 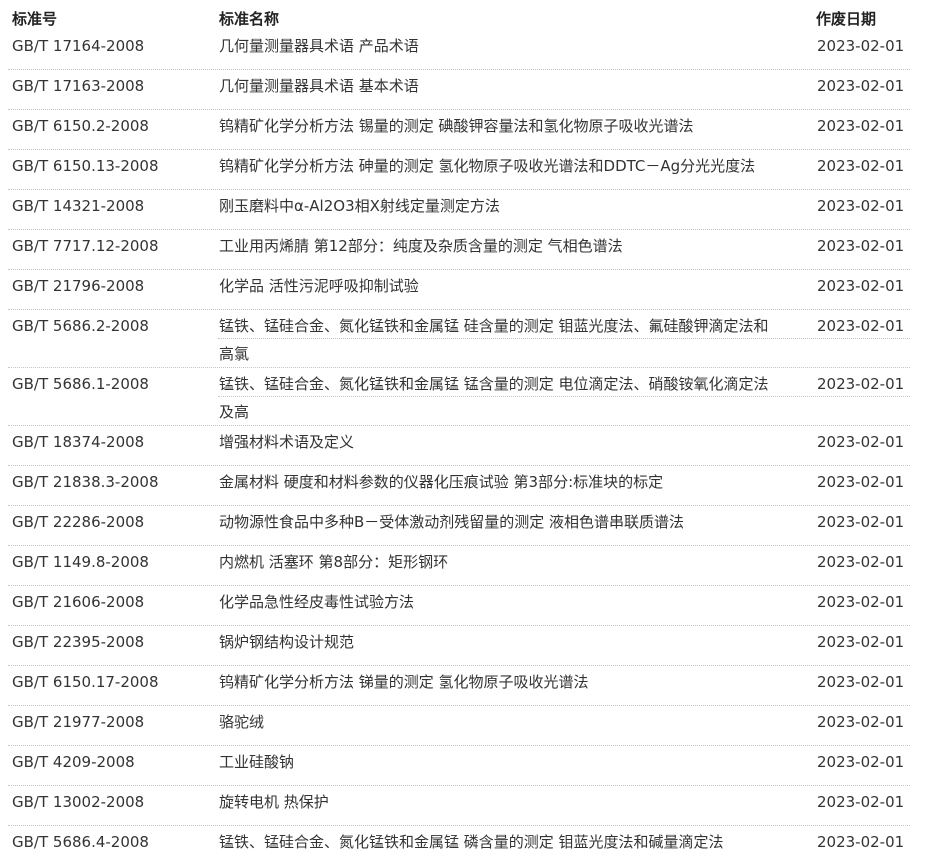 I want to click on standard-name-link: 金属材料 硬度和材料参数的仪器化压痕试验 第3部分:标准块的标定, so click(x=516, y=482).